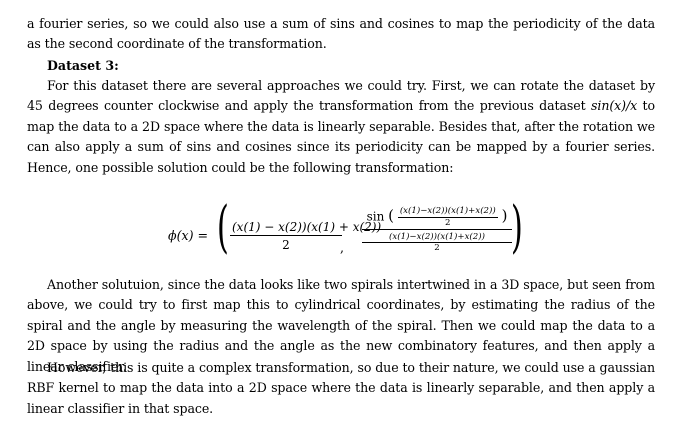  I want to click on fraction-2-denominator-top: (x(1)−x(2))(x(1)+x(2)), so click(437, 237).